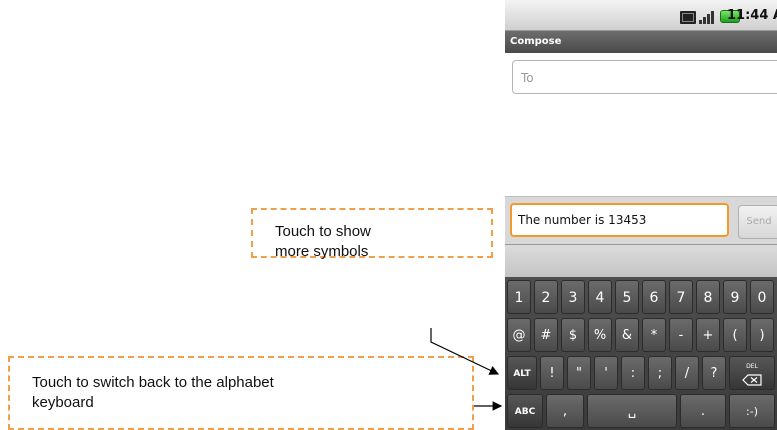  I want to click on message-field: The number is 13453, so click(619, 220).